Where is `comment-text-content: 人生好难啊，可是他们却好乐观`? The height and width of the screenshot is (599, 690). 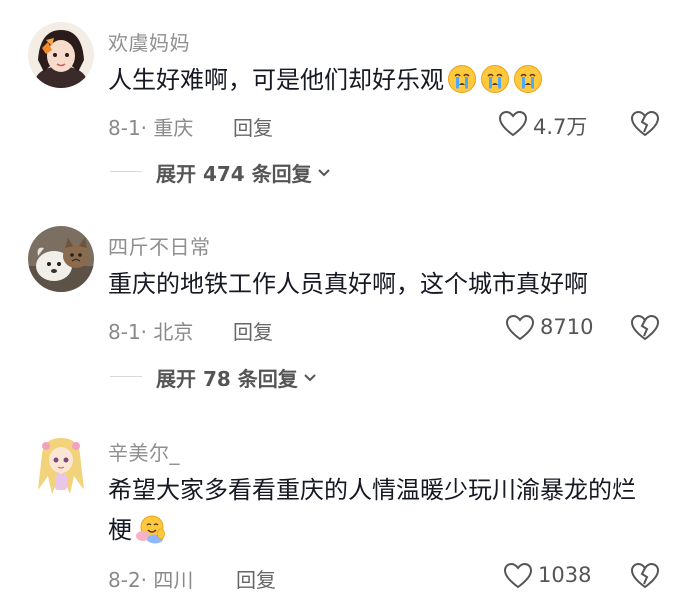
comment-text-content: 人生好难啊，可是他们却好乐观 is located at coordinates (276, 80).